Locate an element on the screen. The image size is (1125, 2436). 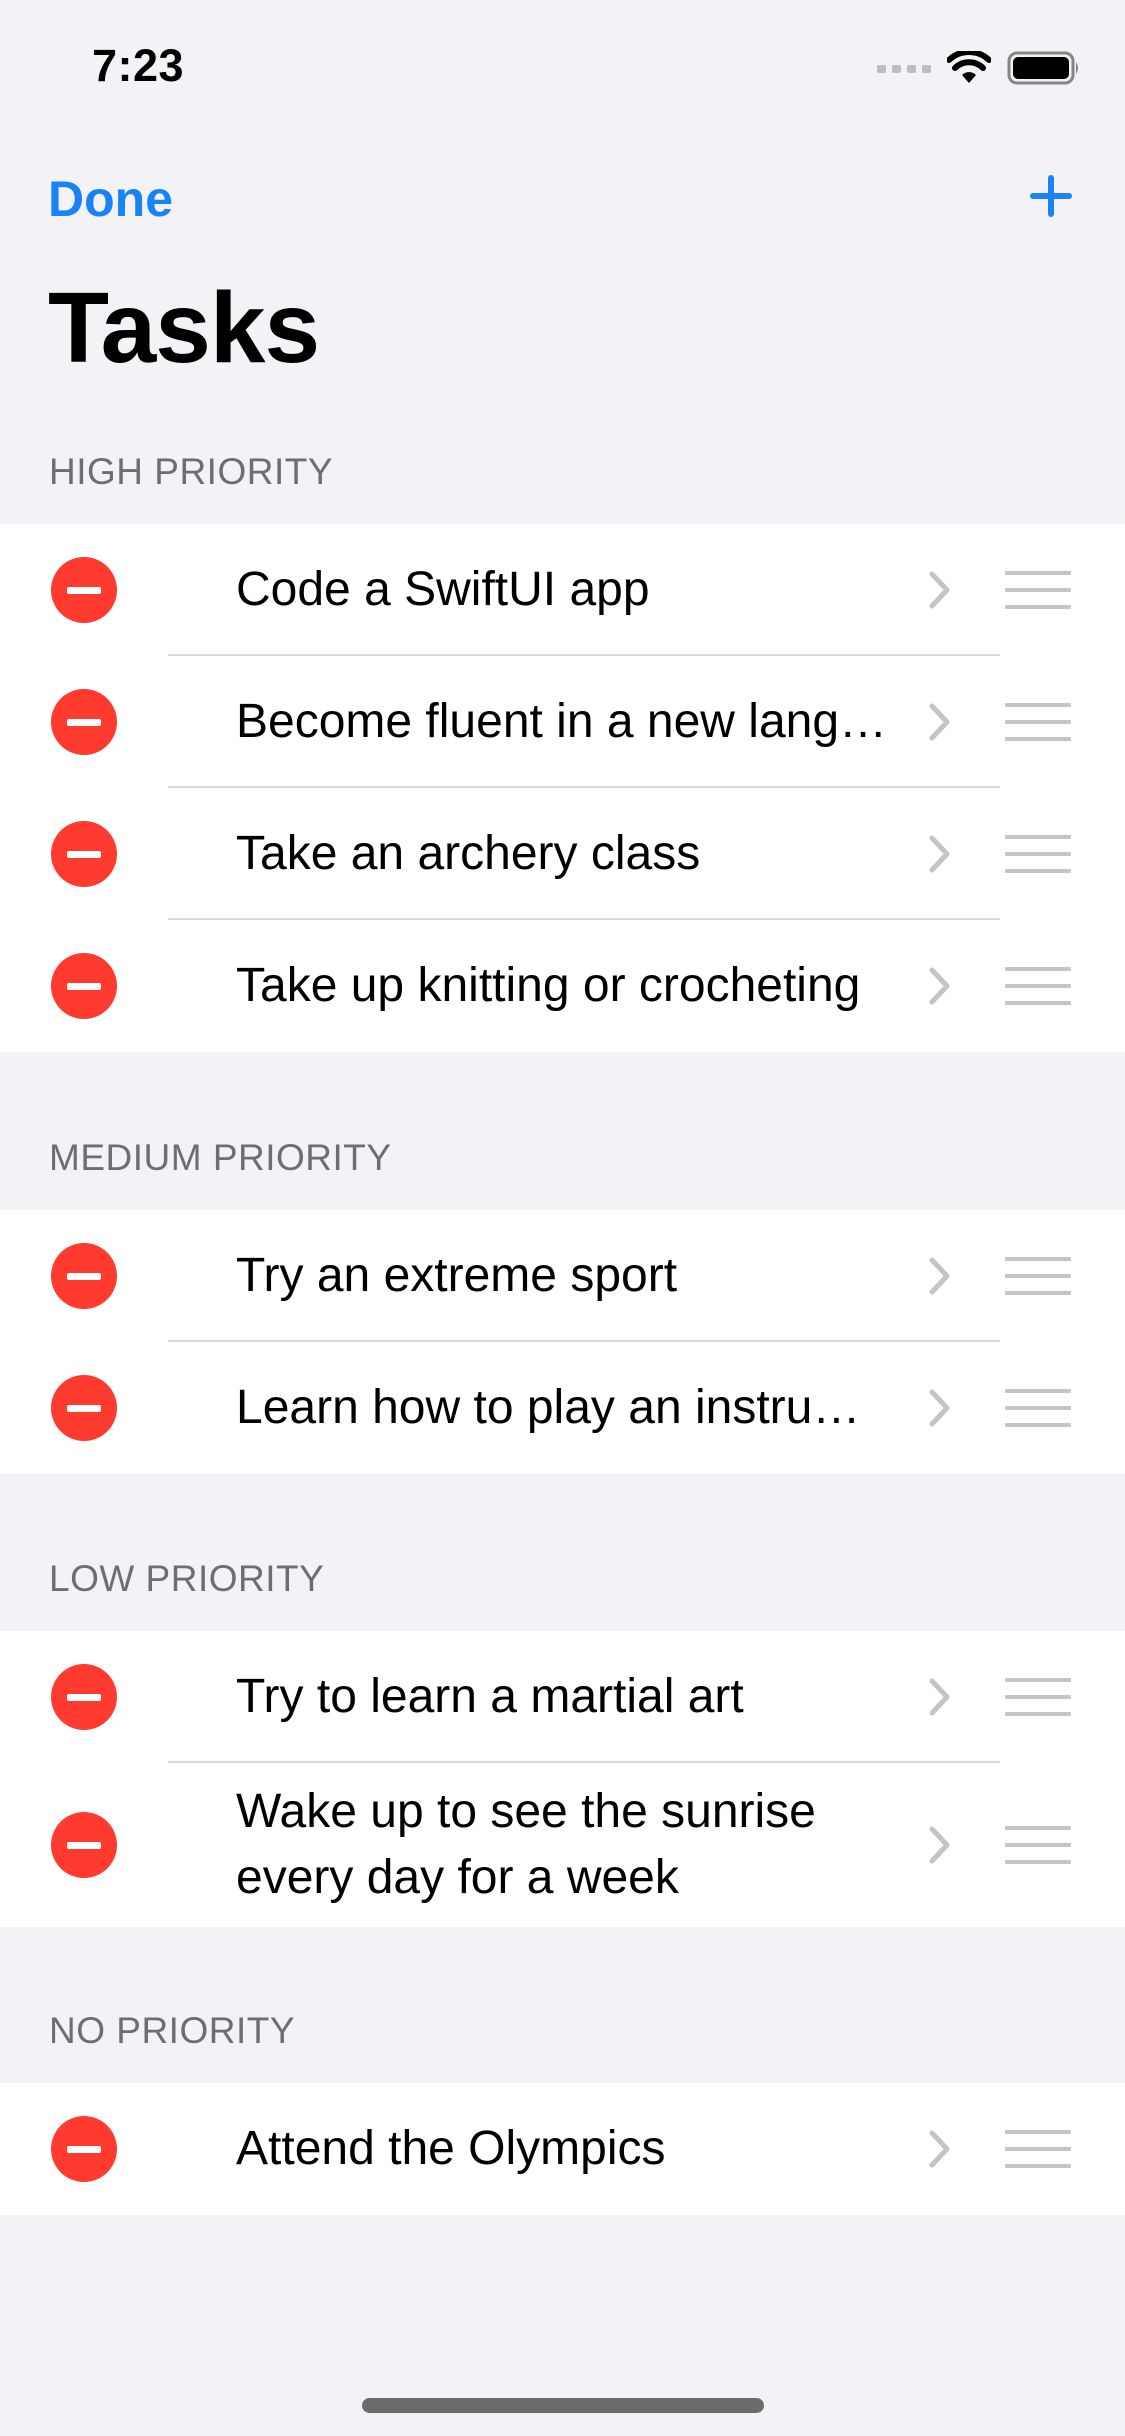
list-item: Learn how to play an instrument is located at coordinates (562, 1408).